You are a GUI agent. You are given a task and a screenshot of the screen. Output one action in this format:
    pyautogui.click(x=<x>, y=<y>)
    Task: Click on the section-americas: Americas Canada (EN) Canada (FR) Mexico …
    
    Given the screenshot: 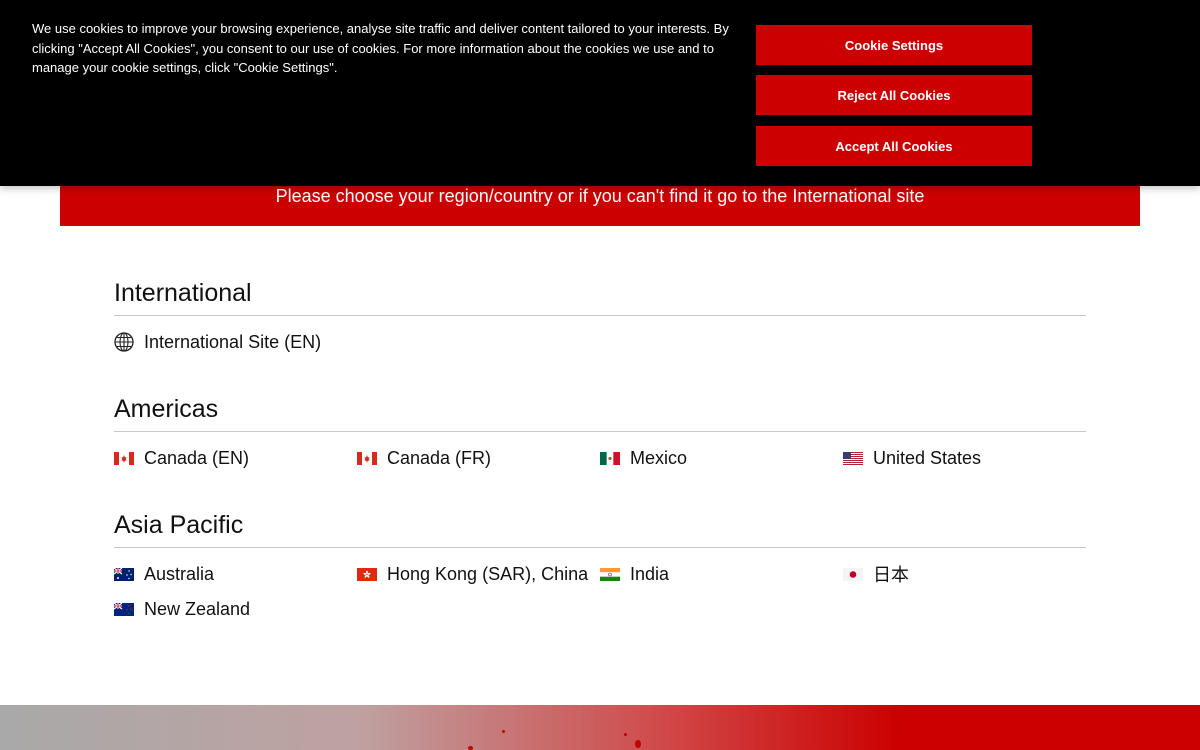 What is the action you would take?
    pyautogui.click(x=600, y=439)
    